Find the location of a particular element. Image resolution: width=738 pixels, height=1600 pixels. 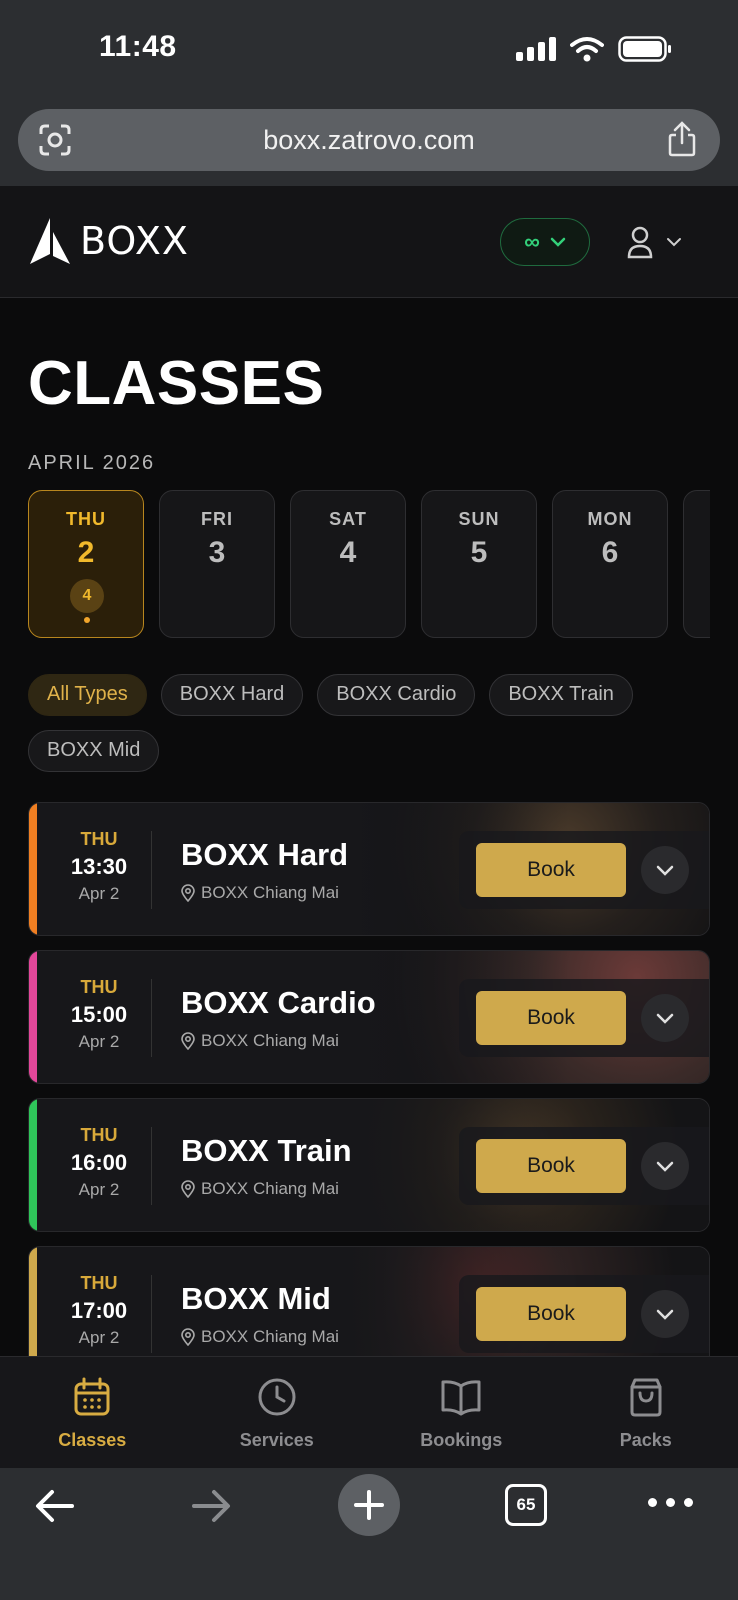

day-number: 6 is located at coordinates (610, 552).